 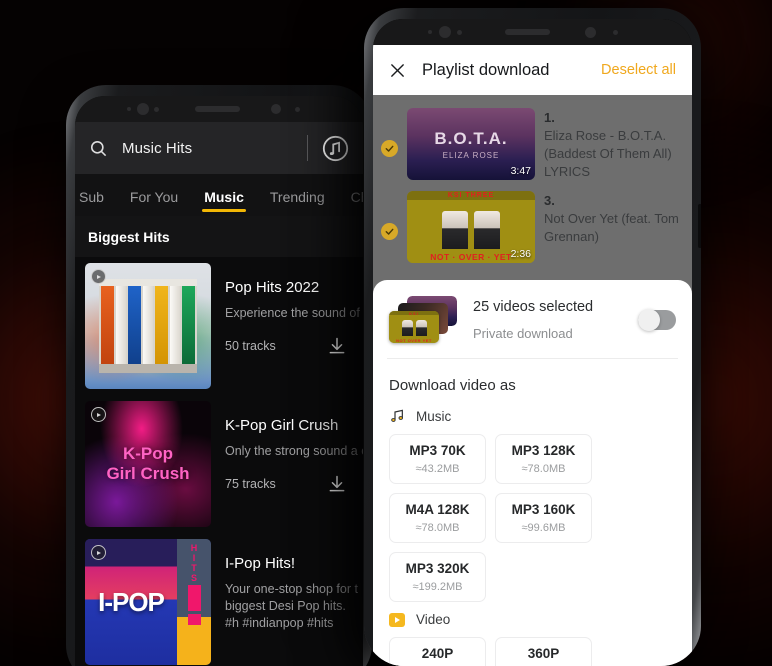 What do you see at coordinates (397, 415) in the screenshot?
I see `music-note-icon` at bounding box center [397, 415].